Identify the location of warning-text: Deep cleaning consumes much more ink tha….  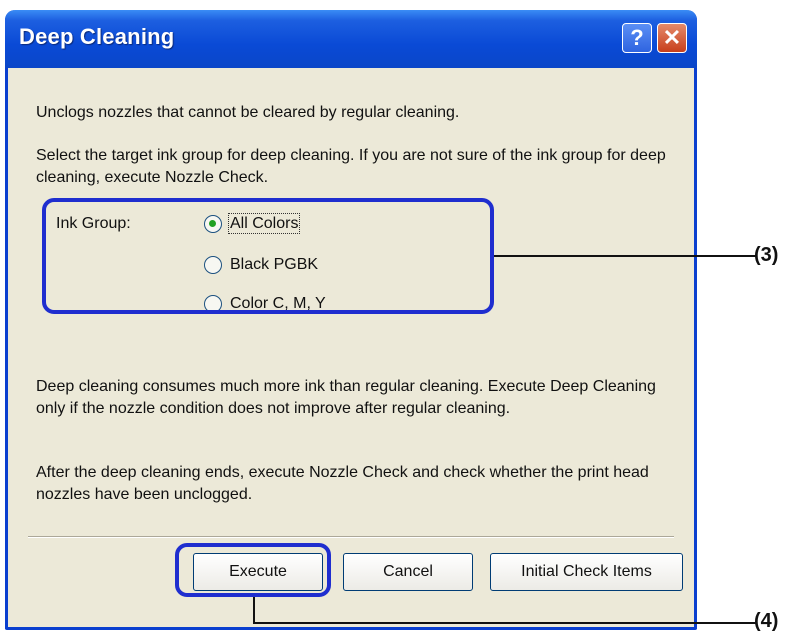
(346, 397).